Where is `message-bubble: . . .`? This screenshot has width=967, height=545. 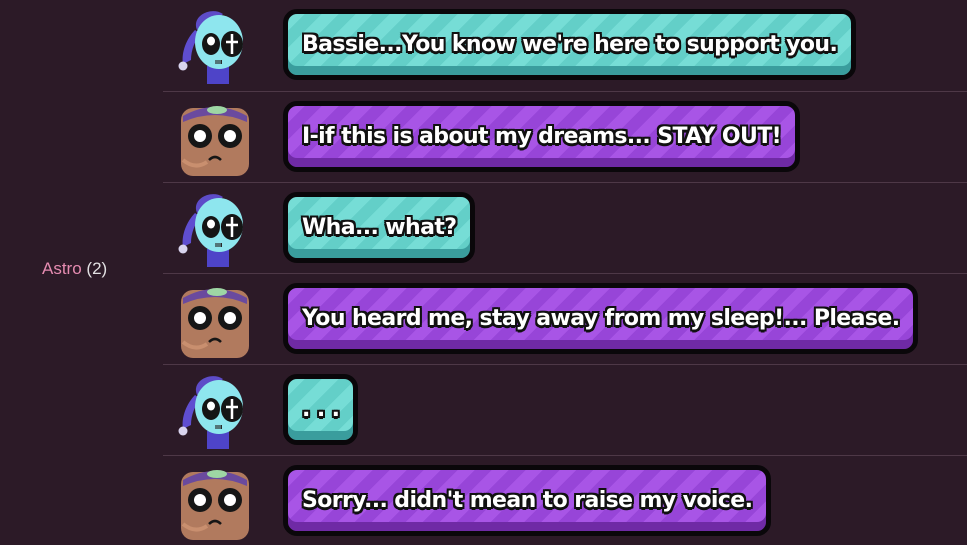
message-bubble: . . . is located at coordinates (321, 409).